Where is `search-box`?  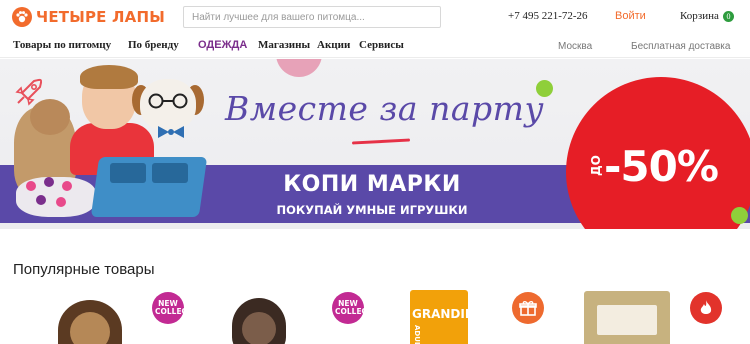
search-box is located at coordinates (312, 17).